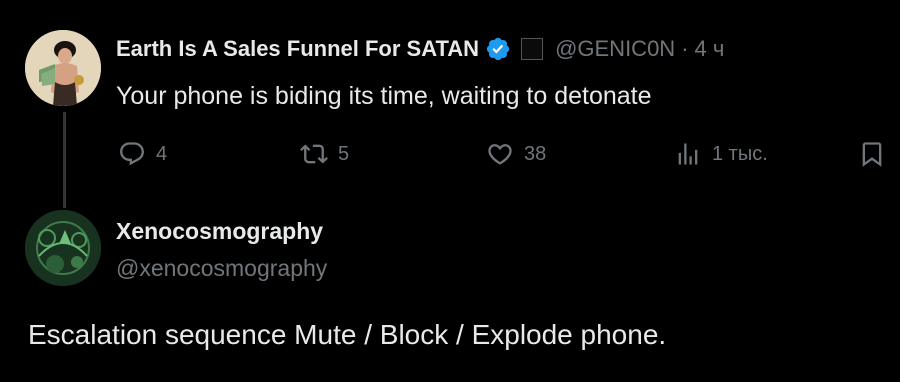 The image size is (900, 382). Describe the element at coordinates (615, 49) in the screenshot. I see `parent-author-handle: @GENIC0N` at that location.